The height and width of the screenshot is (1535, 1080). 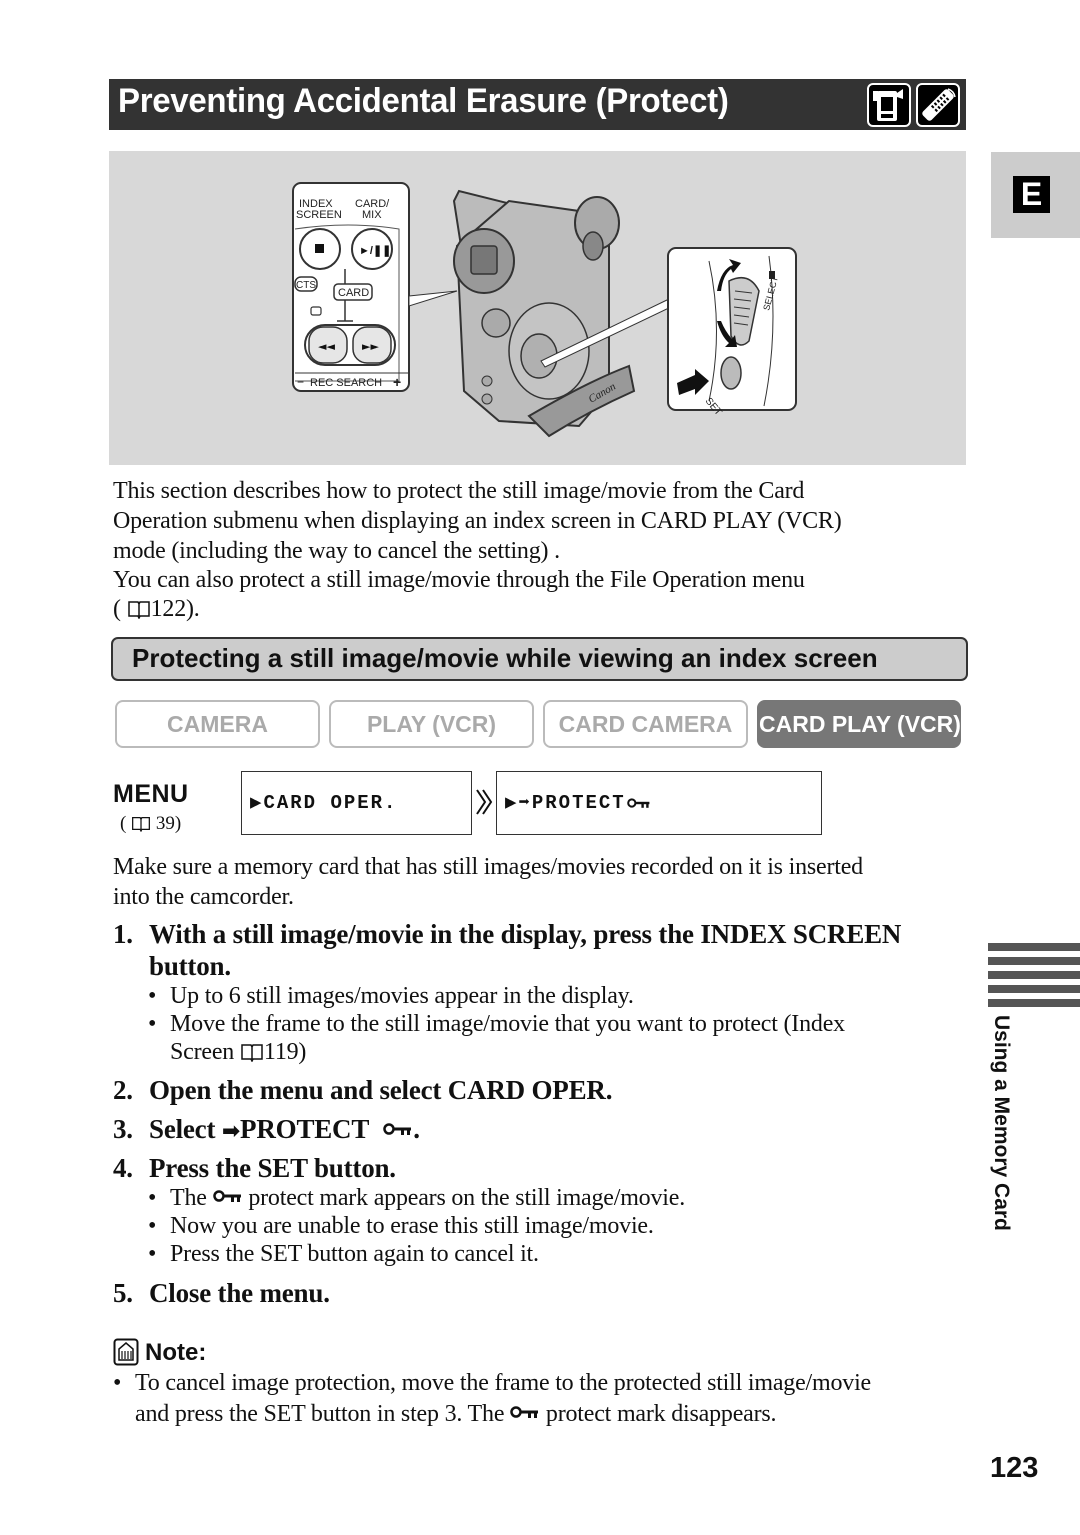 What do you see at coordinates (151, 794) in the screenshot?
I see `menu-label: MENU` at bounding box center [151, 794].